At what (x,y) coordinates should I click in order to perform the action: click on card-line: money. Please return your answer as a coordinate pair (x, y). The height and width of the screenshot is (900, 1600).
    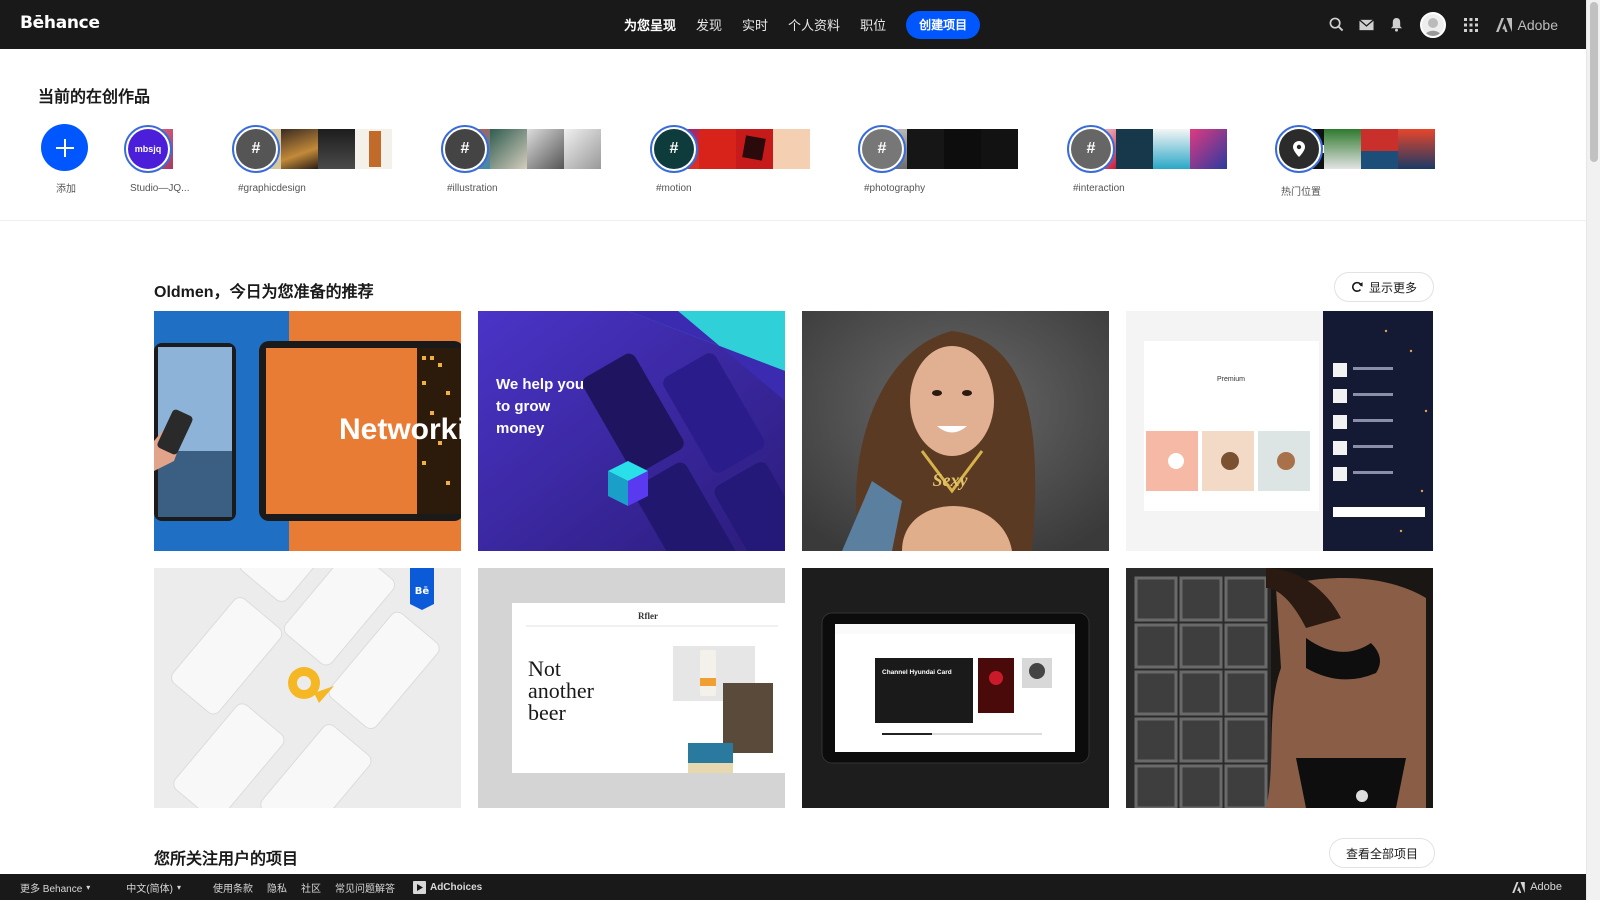
    Looking at the image, I should click on (520, 428).